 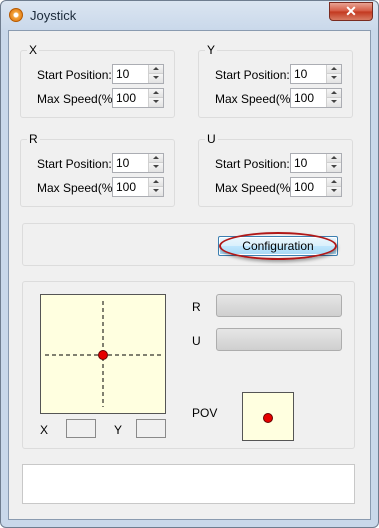 What do you see at coordinates (81, 428) in the screenshot?
I see `x-readout` at bounding box center [81, 428].